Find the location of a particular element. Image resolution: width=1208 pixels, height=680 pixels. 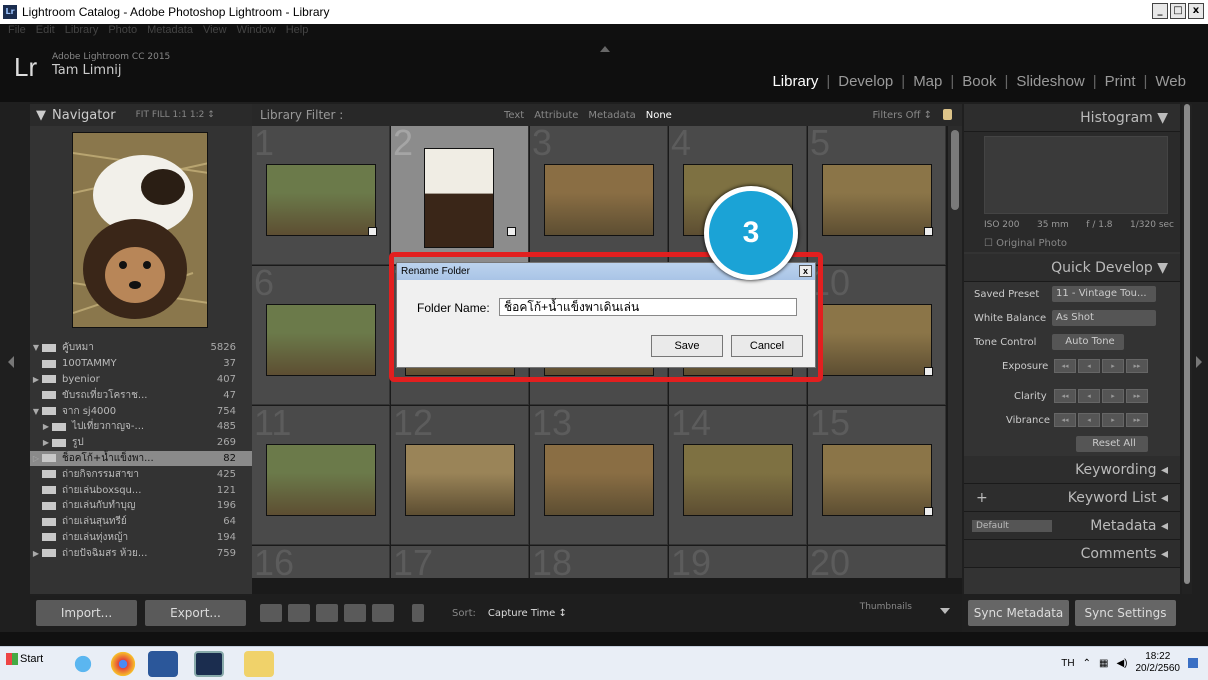

folder-row: ถ่ายเล่นboxsqu... 121 is located at coordinates (141, 490).